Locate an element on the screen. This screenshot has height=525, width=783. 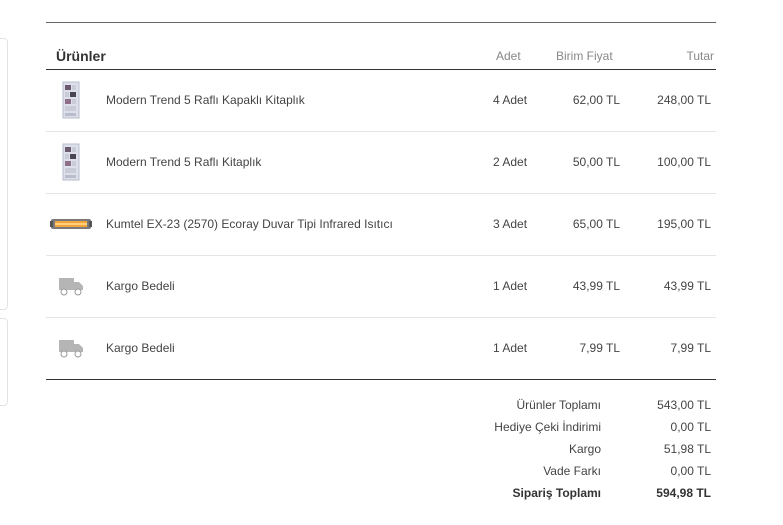
summary-value: 51,98 TL is located at coordinates (687, 449).